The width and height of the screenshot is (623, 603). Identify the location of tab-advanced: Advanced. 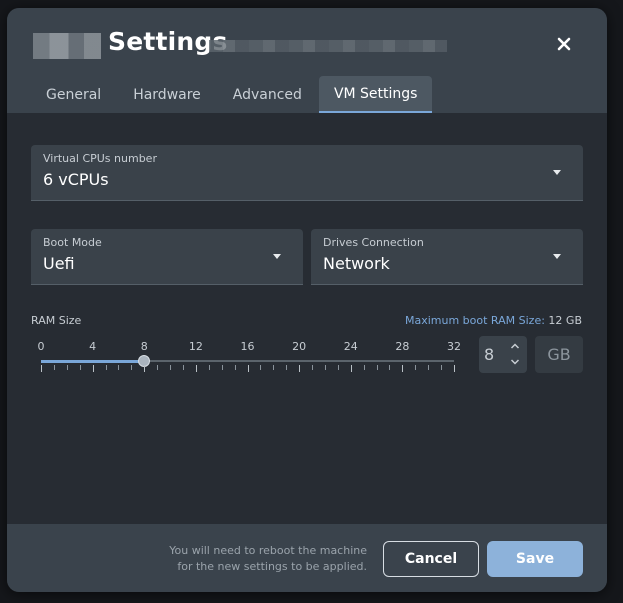
(267, 94).